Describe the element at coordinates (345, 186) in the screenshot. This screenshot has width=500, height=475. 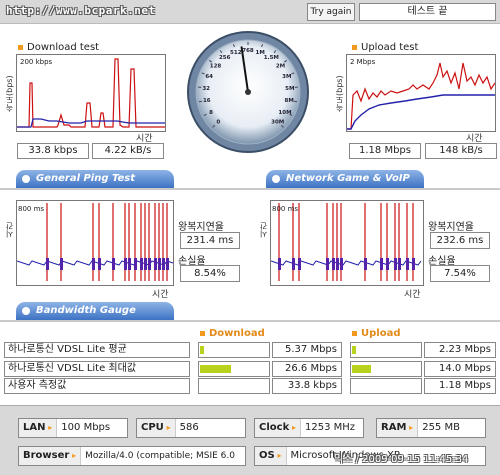
I see `tab-network-game-voip-test: Network Game & VoIP Test` at that location.